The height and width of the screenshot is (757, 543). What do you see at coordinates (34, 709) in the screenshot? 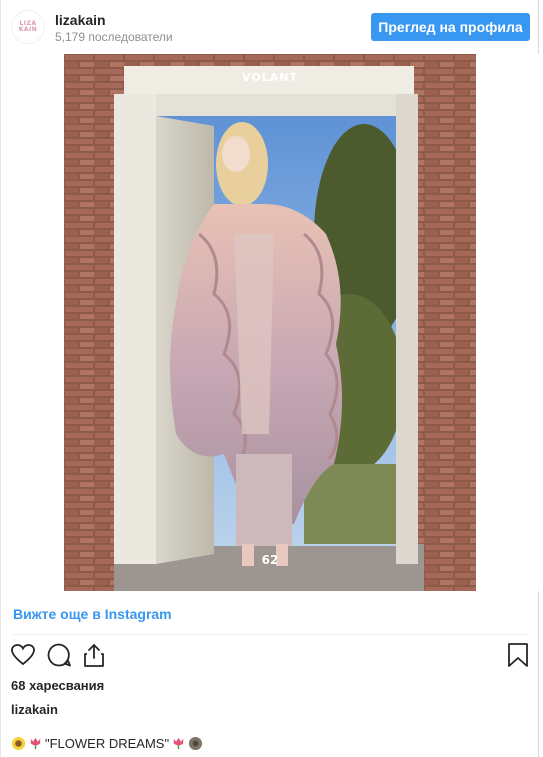
I see `caption-username: lizakain` at bounding box center [34, 709].